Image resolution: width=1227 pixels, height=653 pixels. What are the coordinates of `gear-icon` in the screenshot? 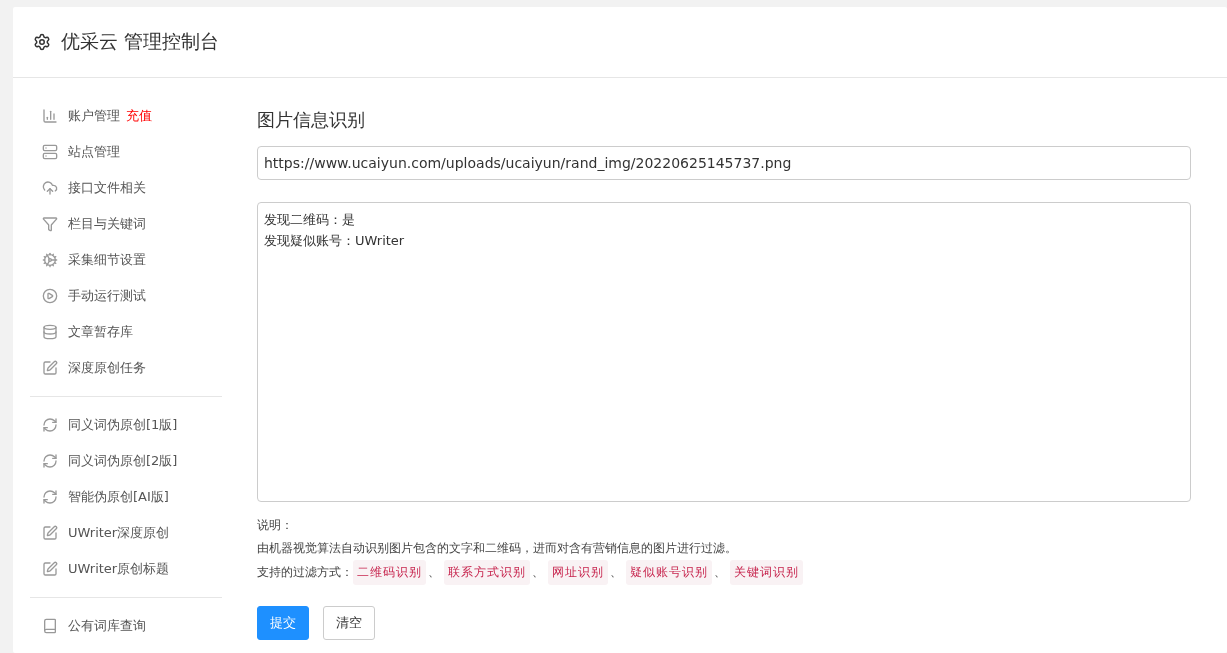 It's located at (50, 260).